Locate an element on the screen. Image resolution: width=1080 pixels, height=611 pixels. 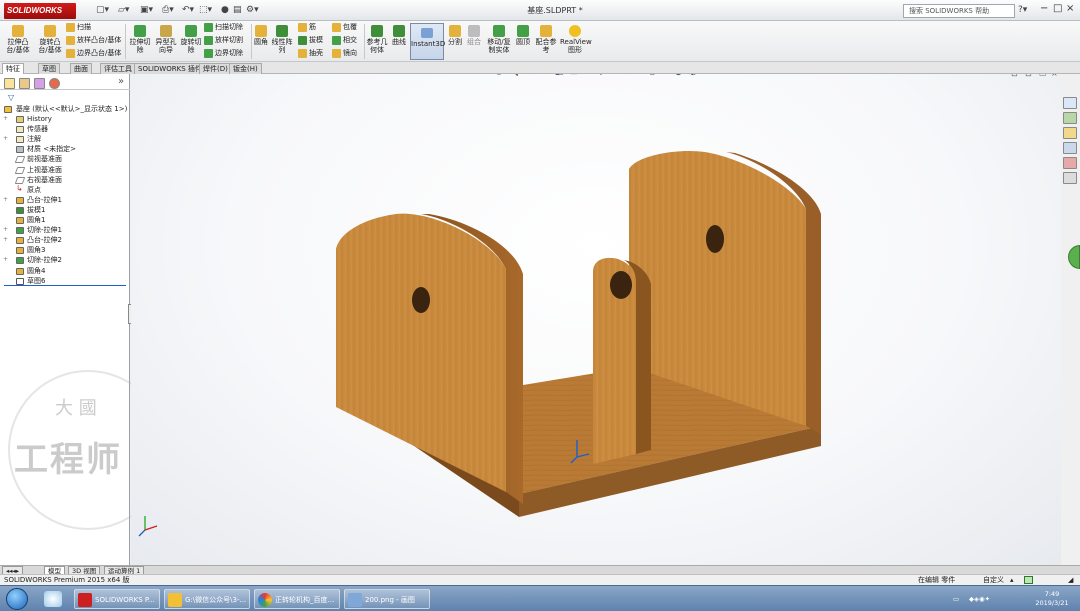
tab-features: 特征 is located at coordinates (13, 68).